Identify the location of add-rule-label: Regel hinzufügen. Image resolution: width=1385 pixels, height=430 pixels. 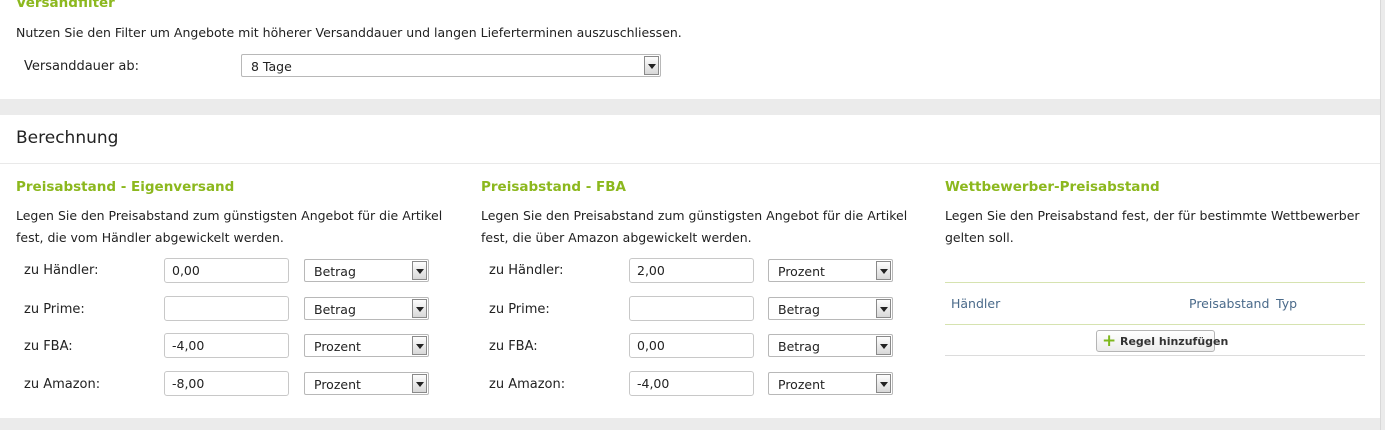
(1174, 341).